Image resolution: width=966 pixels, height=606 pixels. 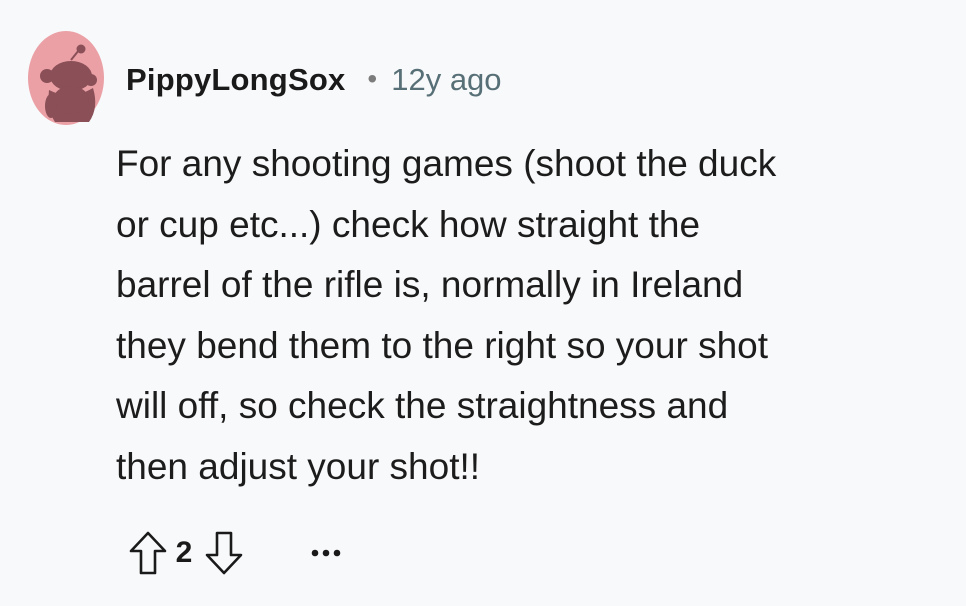 I want to click on comment-body-line: will off, so check the straightness and, so click(x=422, y=405).